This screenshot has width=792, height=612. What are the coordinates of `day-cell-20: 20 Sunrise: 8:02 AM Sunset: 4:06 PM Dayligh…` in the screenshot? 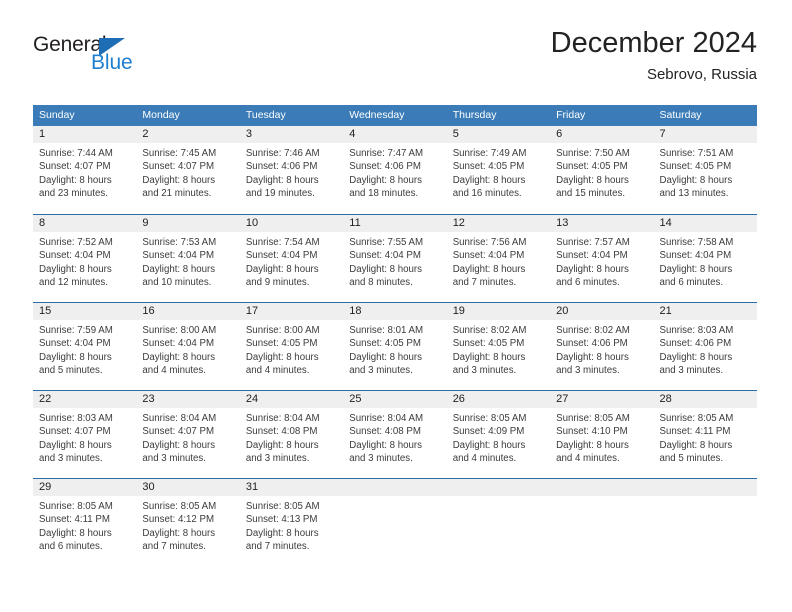 It's located at (602, 346).